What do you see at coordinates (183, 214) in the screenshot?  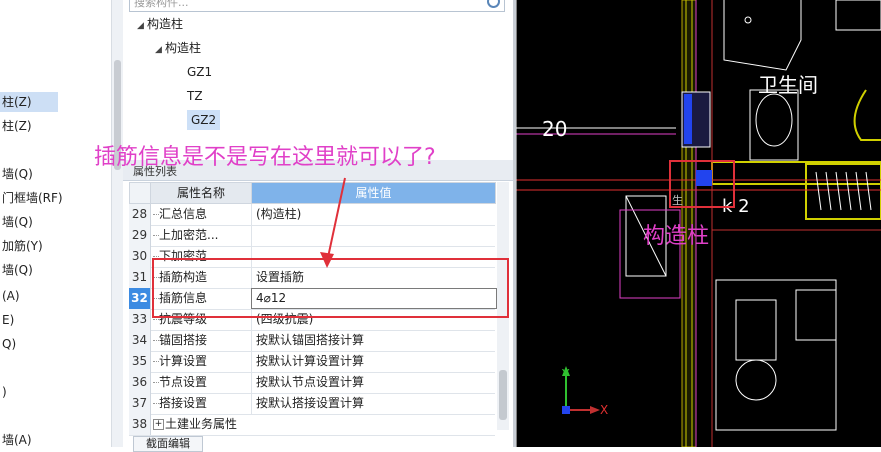 I see `property-name: 汇总信息` at bounding box center [183, 214].